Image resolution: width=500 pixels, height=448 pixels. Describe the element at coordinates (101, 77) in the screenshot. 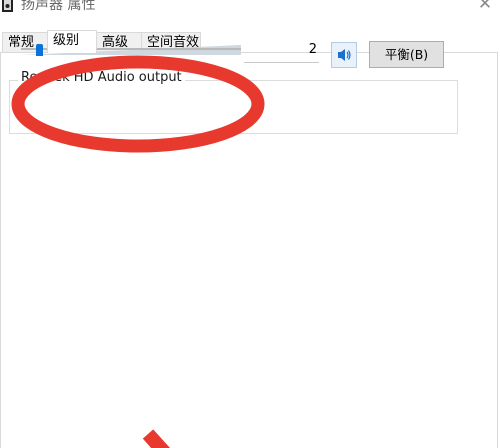

I see `device-label: Realtek HD Audio output` at that location.